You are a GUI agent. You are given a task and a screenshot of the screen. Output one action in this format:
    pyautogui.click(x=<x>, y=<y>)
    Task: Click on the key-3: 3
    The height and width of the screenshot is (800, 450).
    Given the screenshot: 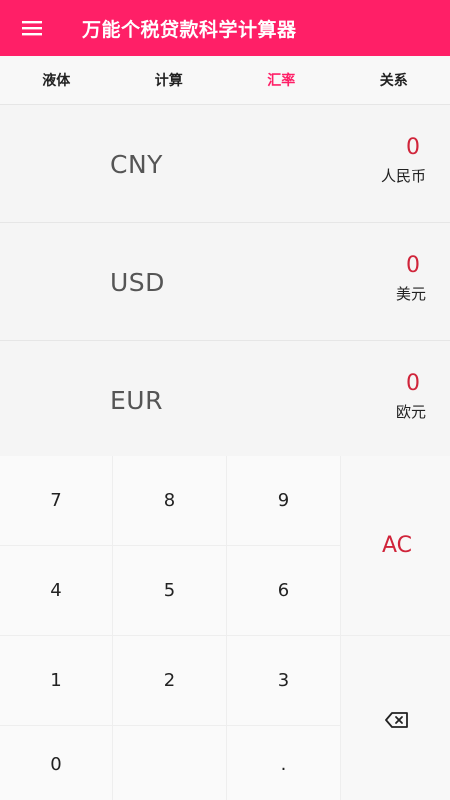 What is the action you would take?
    pyautogui.click(x=283, y=680)
    